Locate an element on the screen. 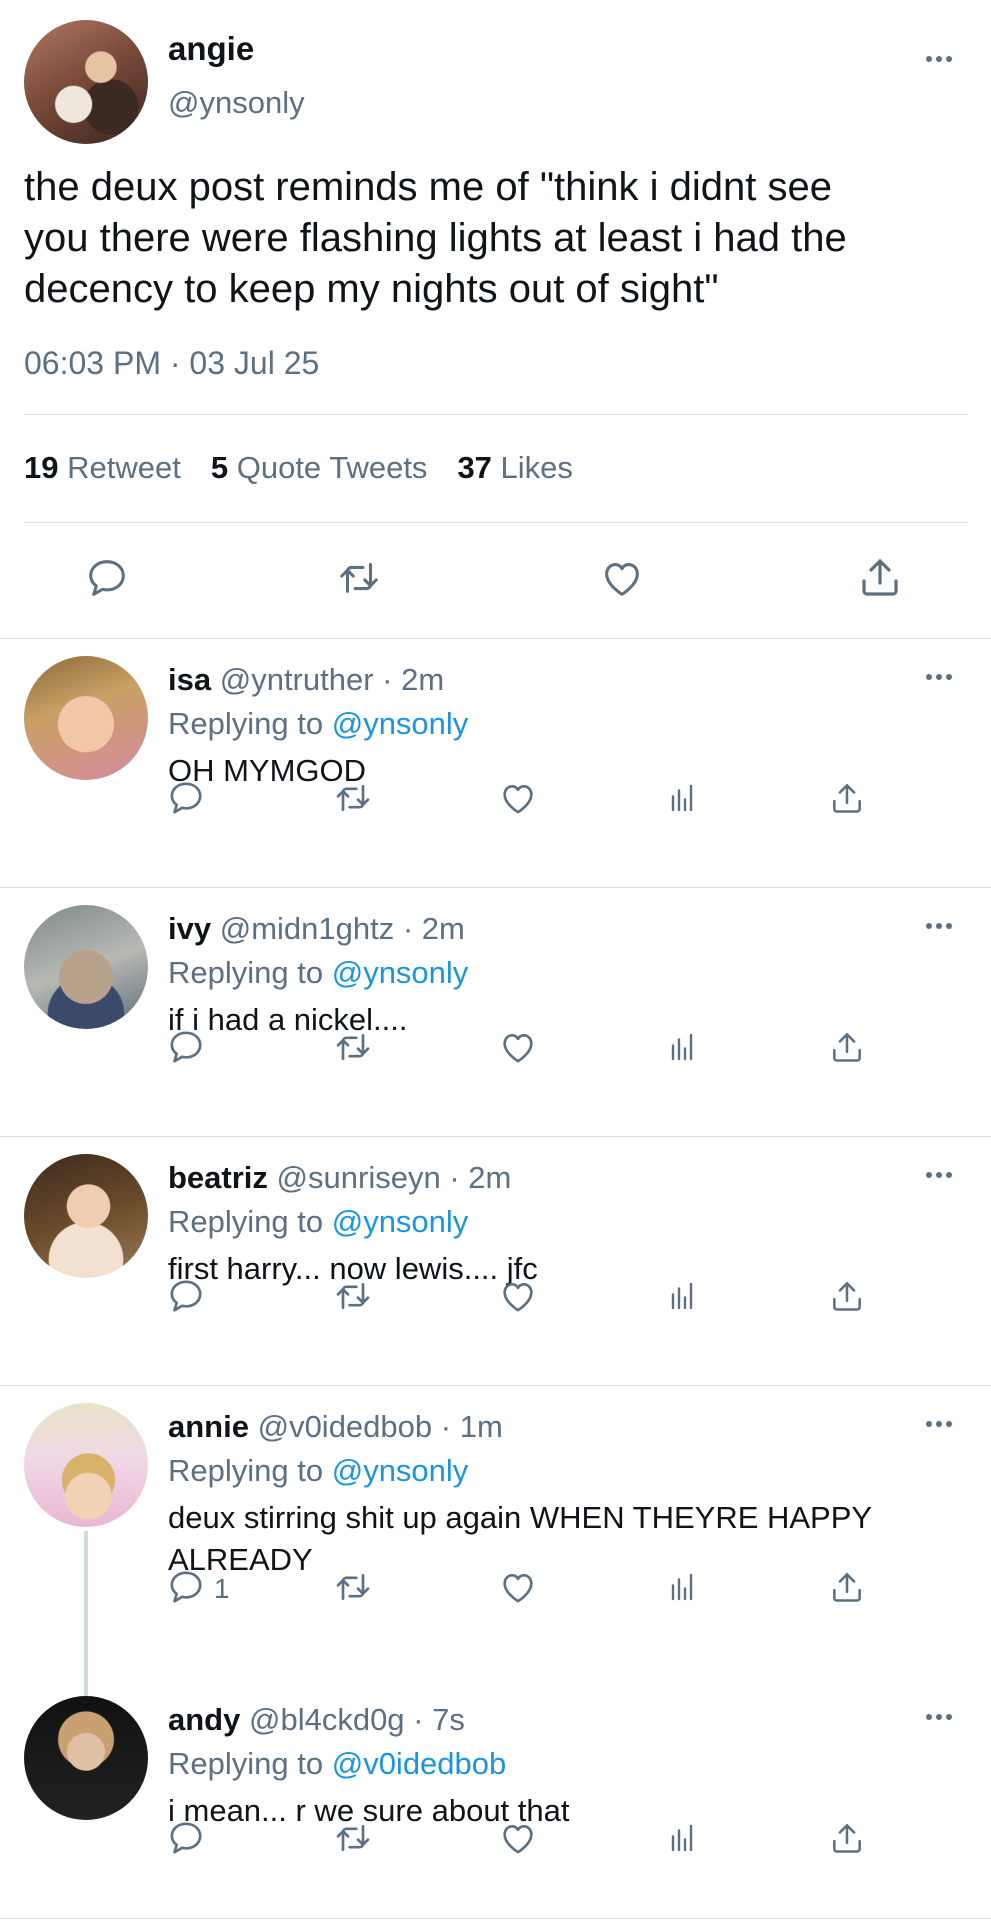 The height and width of the screenshot is (1920, 991). author-name: andy is located at coordinates (204, 1719).